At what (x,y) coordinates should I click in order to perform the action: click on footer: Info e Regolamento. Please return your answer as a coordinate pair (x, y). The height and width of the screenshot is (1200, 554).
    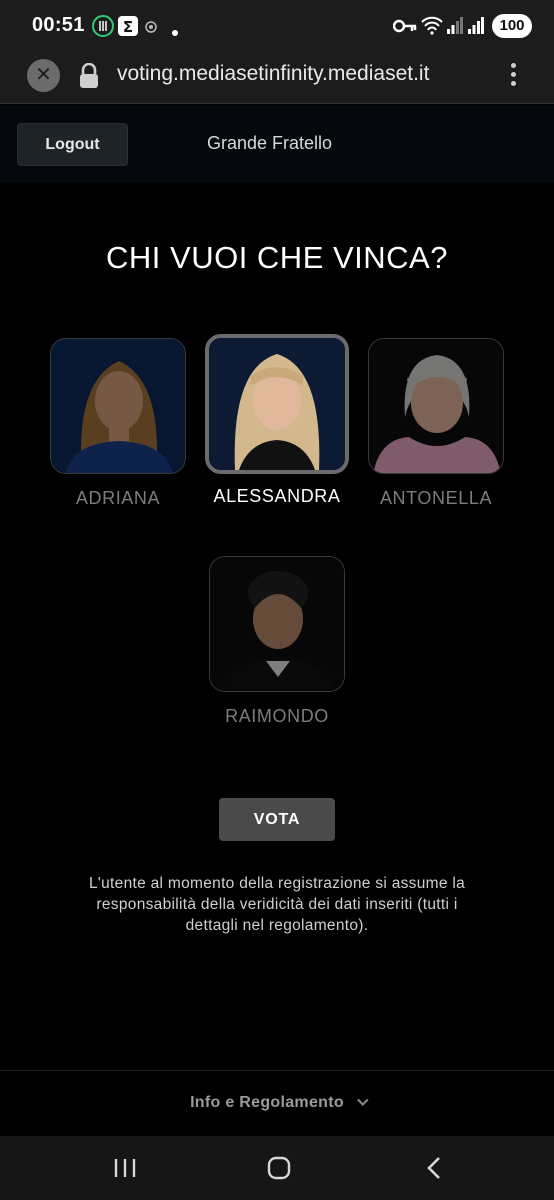
    Looking at the image, I should click on (277, 1103).